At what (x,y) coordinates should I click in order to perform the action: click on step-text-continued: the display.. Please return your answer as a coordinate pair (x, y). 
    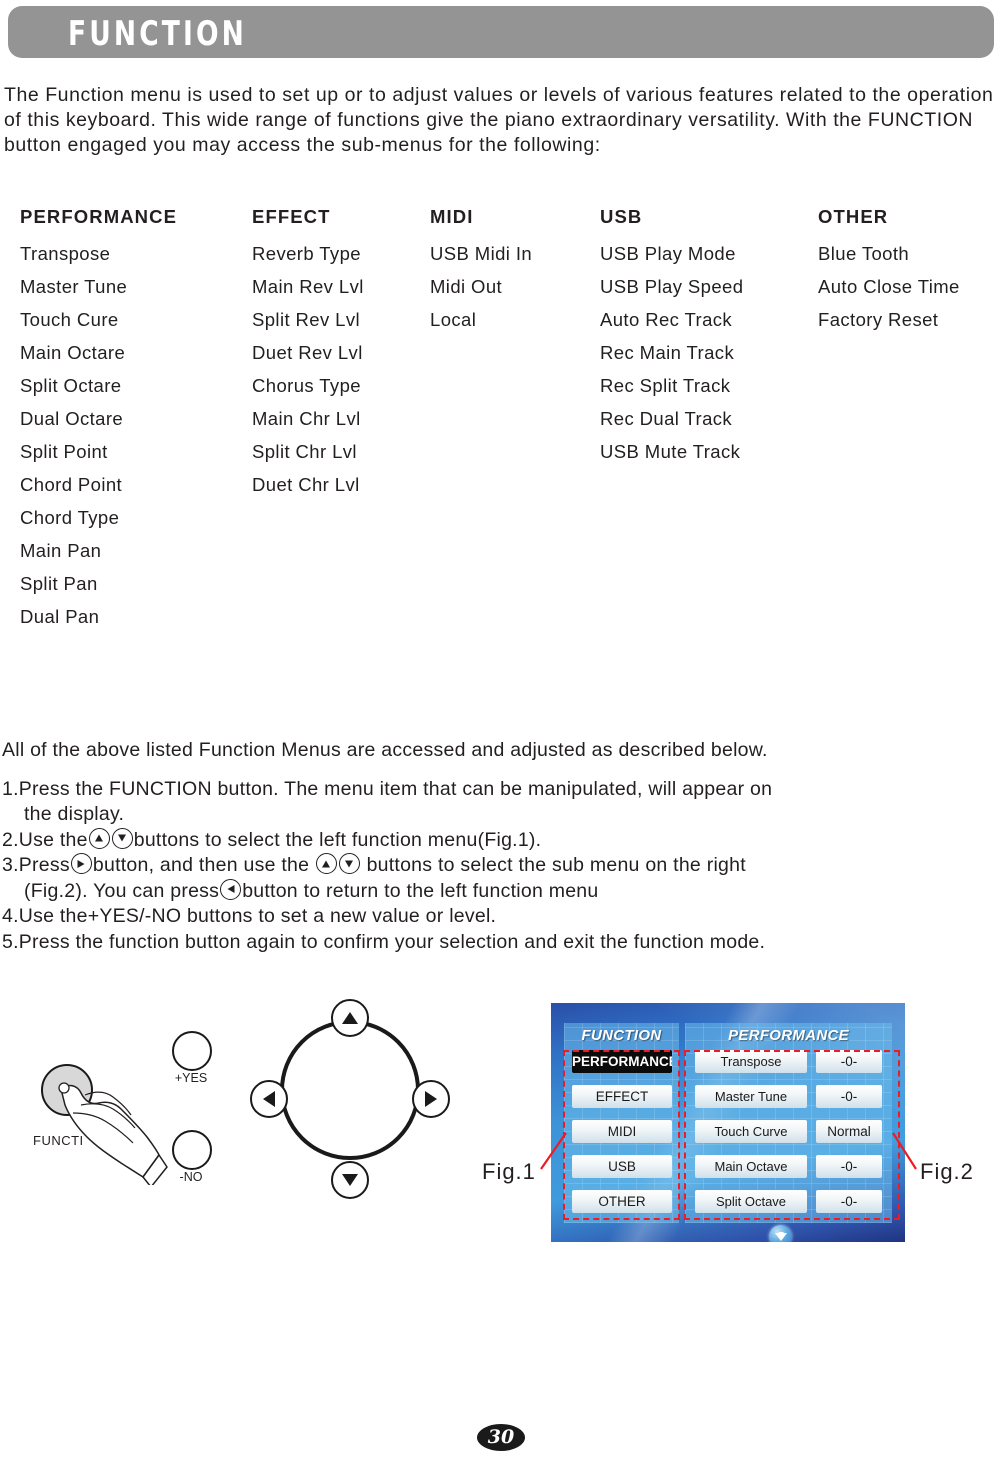
    Looking at the image, I should click on (74, 814).